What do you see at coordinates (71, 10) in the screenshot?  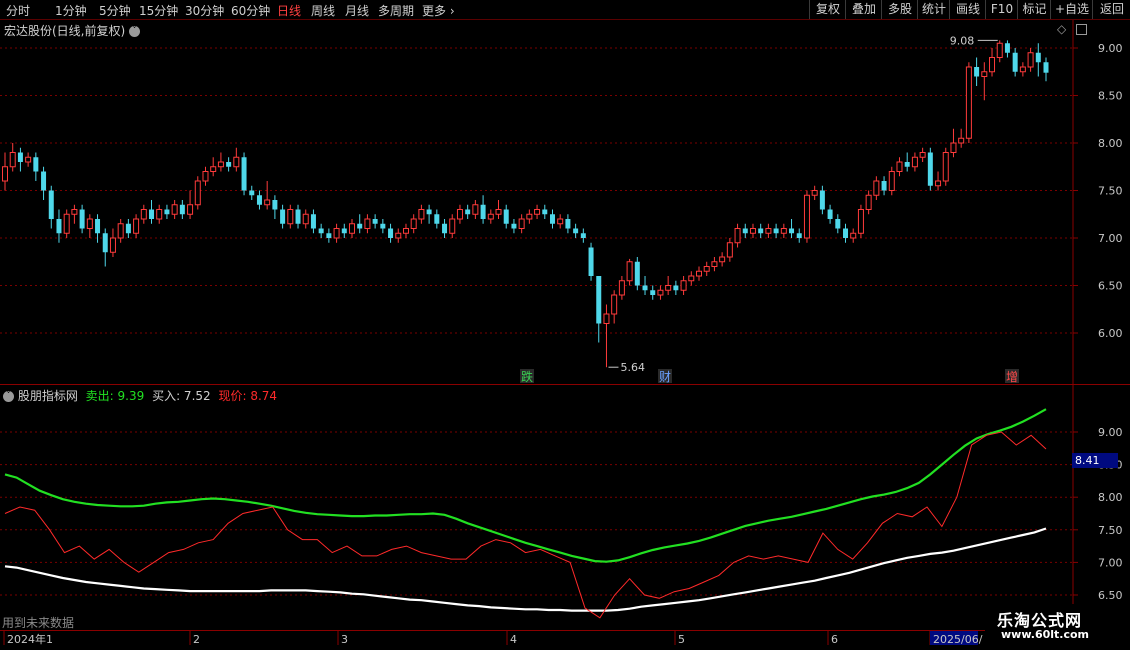 I see `period-tab-1min: 1分钟` at bounding box center [71, 10].